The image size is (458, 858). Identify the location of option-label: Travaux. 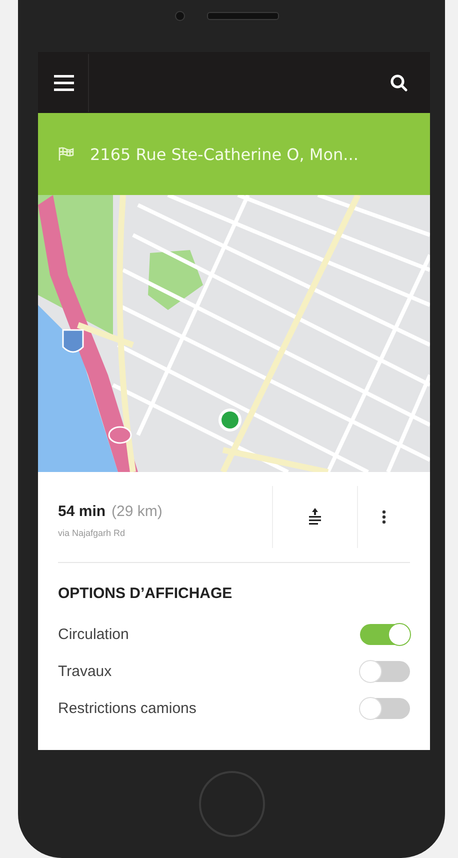
(85, 671).